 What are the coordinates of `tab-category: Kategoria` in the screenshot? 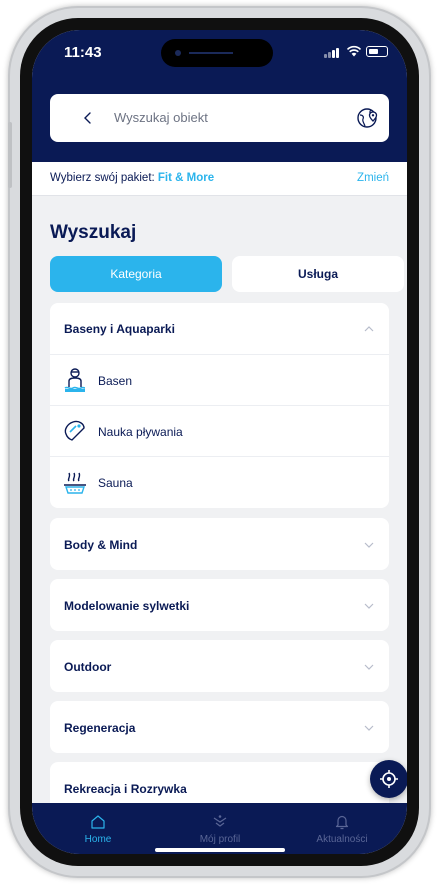 It's located at (136, 274).